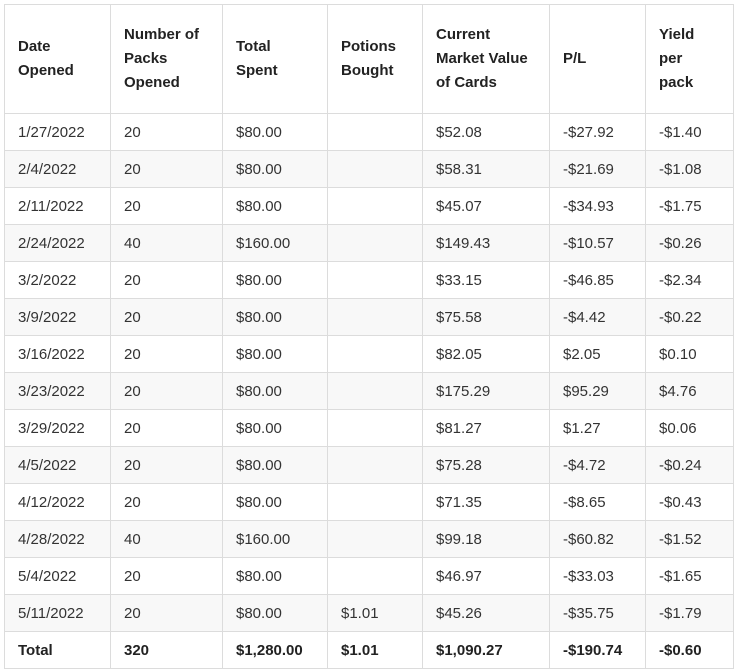 This screenshot has width=736, height=672. Describe the element at coordinates (597, 576) in the screenshot. I see `profit-loss-cell: -$33.03` at that location.